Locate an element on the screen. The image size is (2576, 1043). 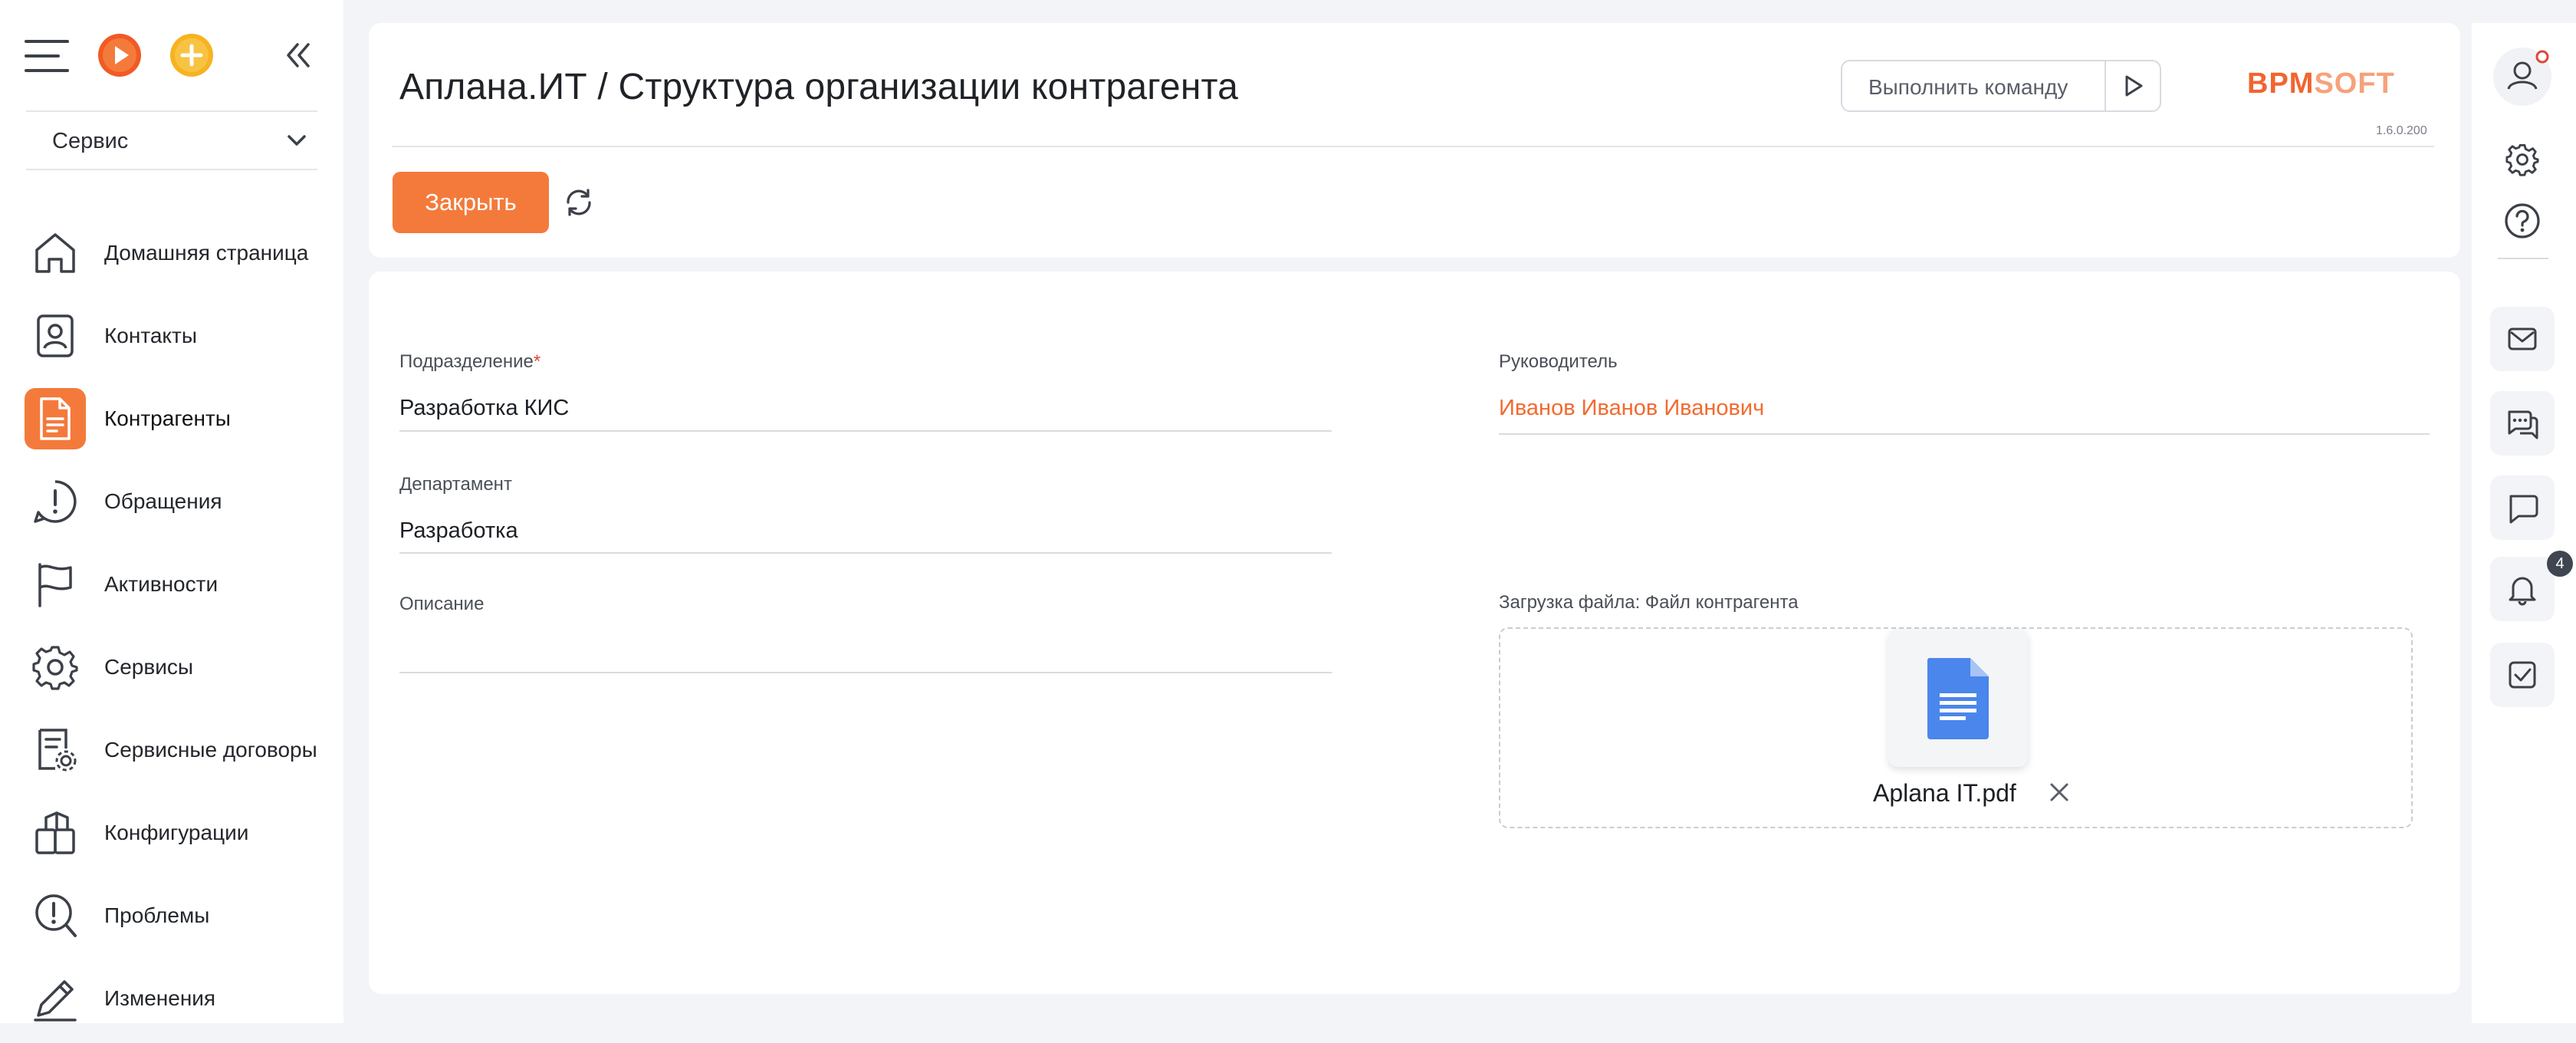
notifications-button: 4 is located at coordinates (2531, 586).